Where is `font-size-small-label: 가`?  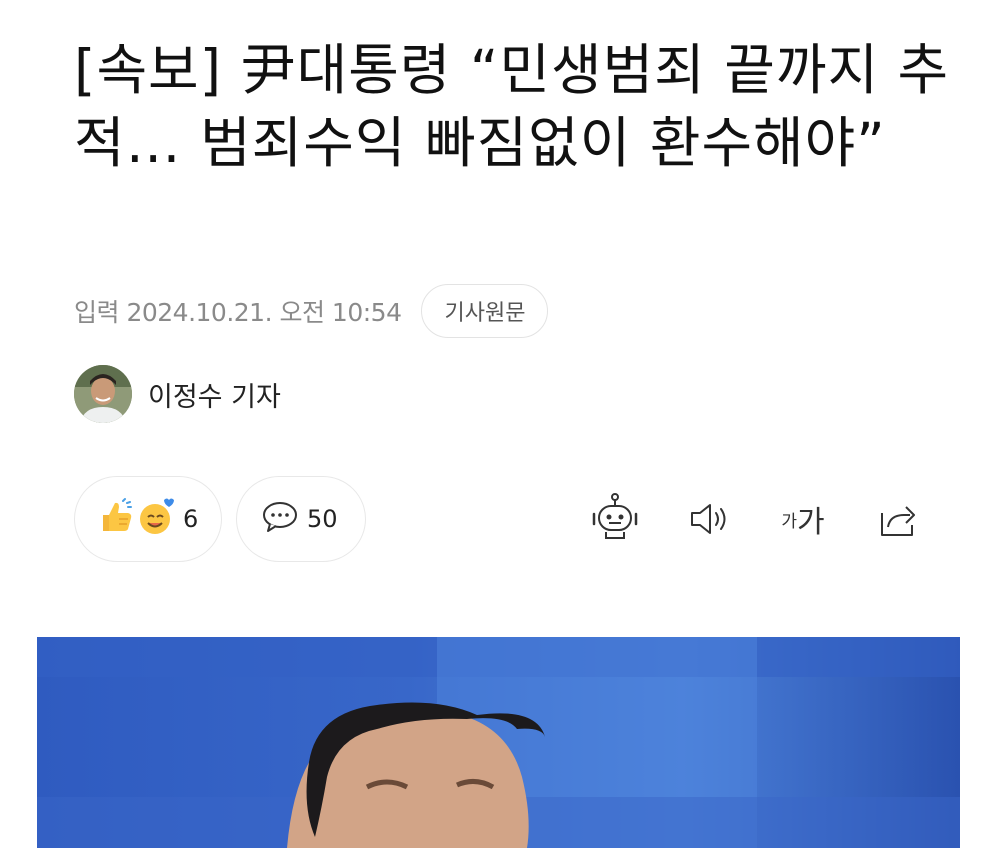 font-size-small-label: 가 is located at coordinates (789, 521).